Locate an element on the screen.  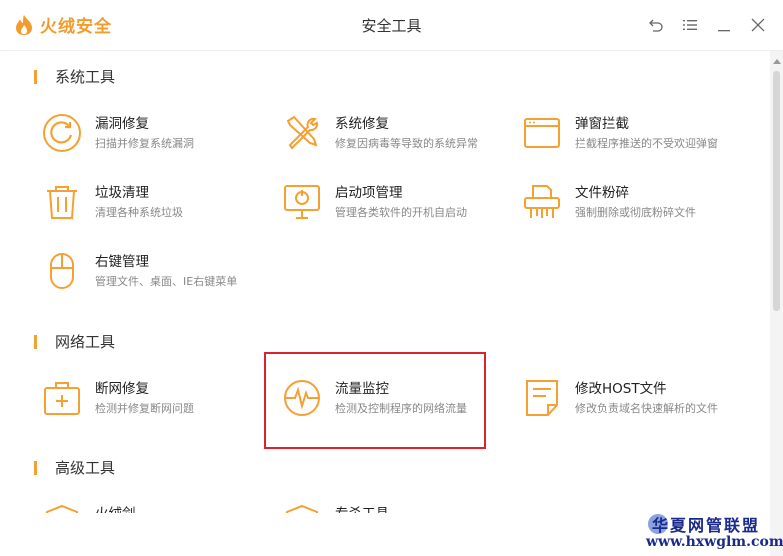
tool-desc: 检测并修复断网问题 is located at coordinates (144, 408).